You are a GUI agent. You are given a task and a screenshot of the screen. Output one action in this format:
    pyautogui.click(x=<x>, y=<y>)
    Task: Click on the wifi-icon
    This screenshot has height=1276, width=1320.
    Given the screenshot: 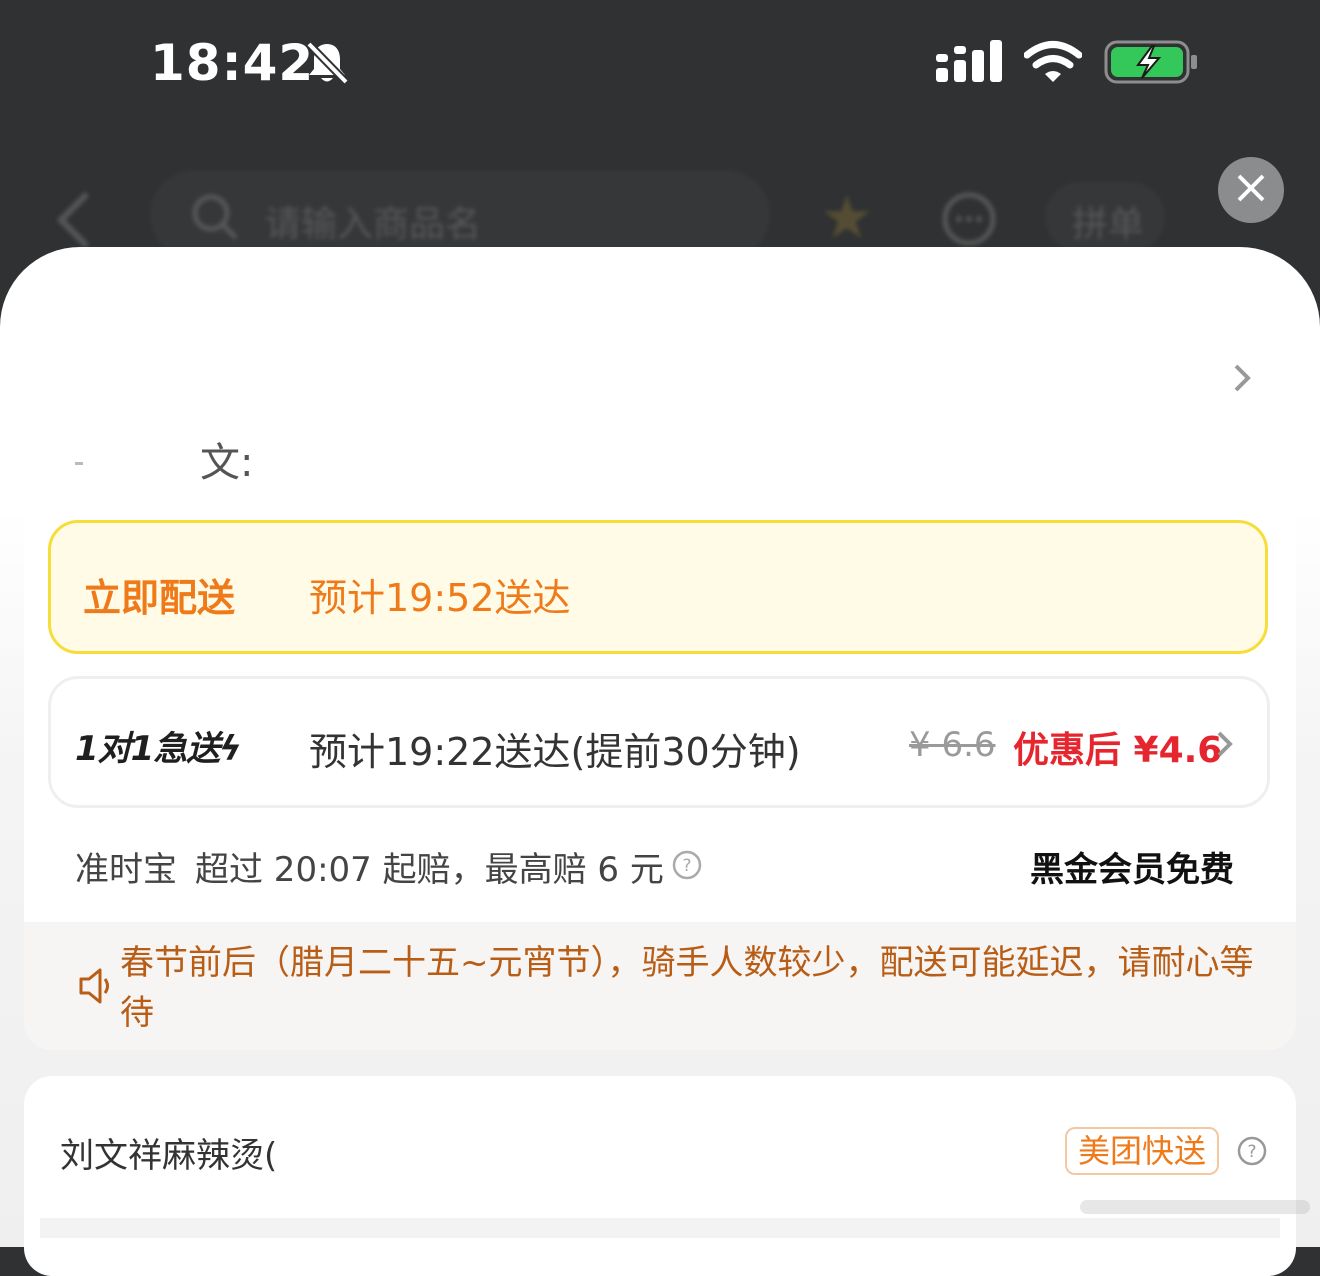 What is the action you would take?
    pyautogui.click(x=1053, y=64)
    